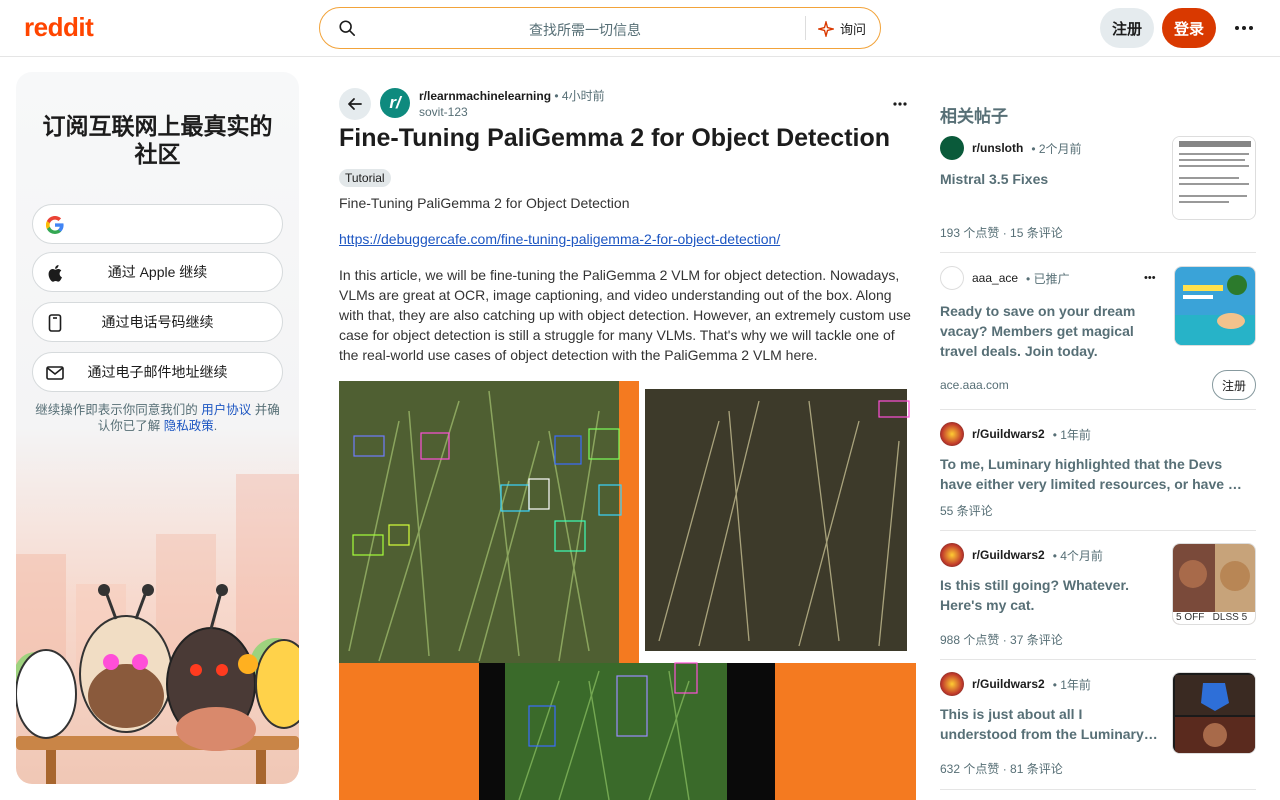 The image size is (1280, 800). I want to click on thumbnail-caption: 5 OFF DLSS 5, so click(1212, 617).